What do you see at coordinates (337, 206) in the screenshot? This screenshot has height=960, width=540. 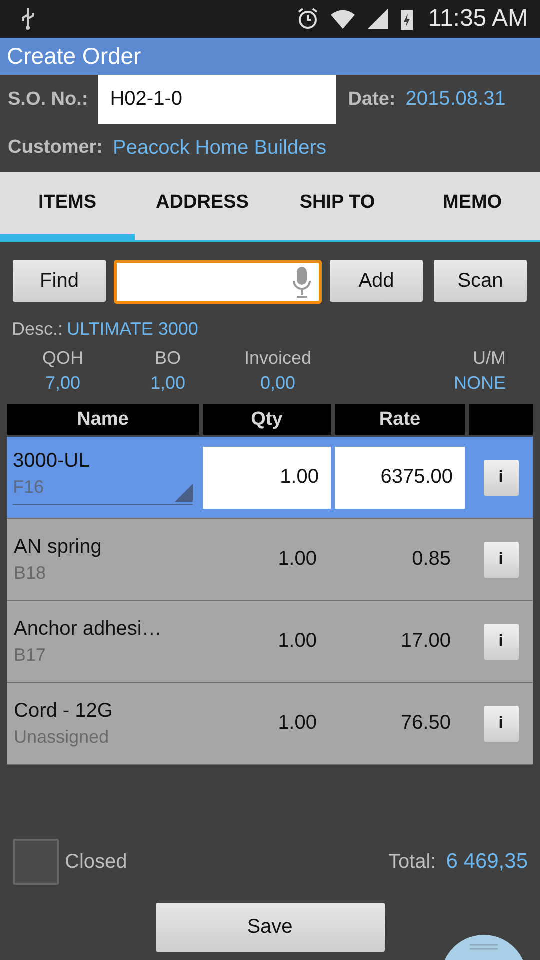 I see `tab: SHIP TO` at bounding box center [337, 206].